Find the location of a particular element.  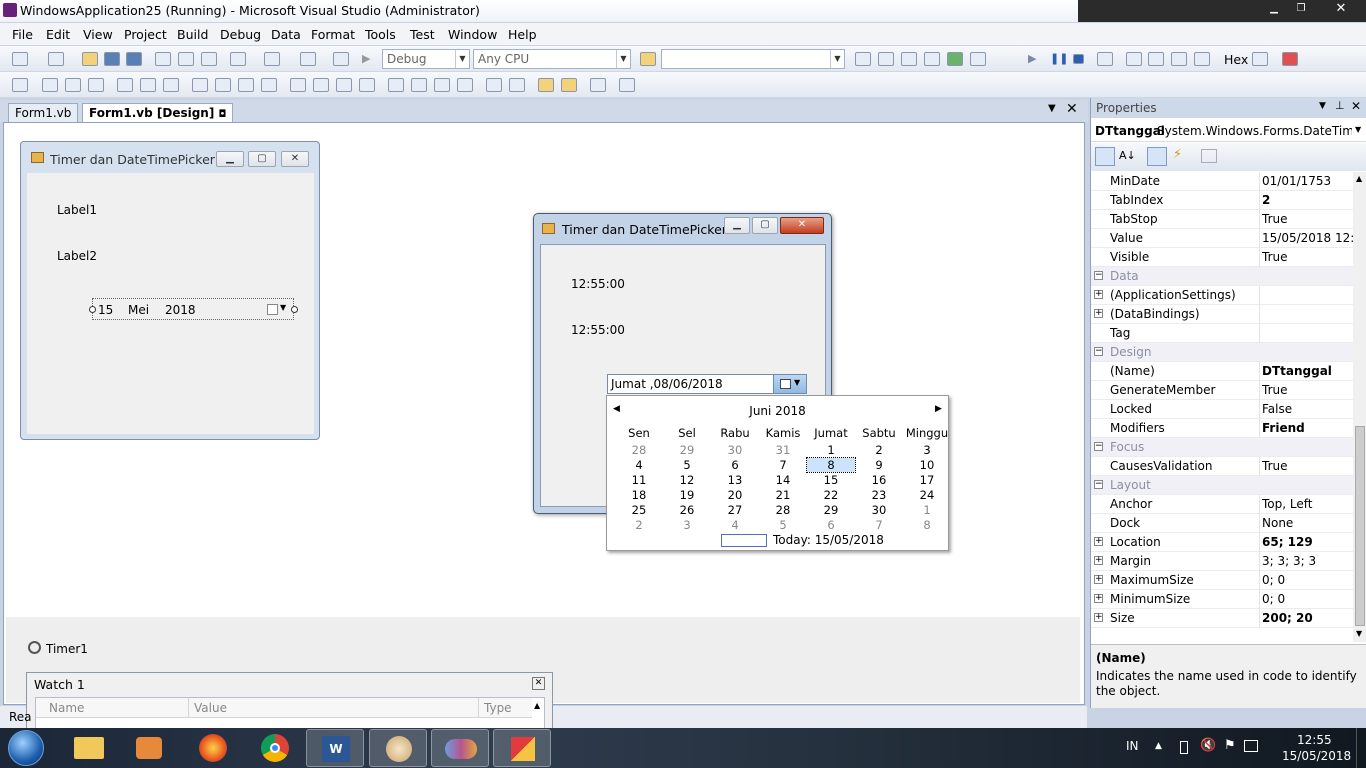

show-desktop-button is located at coordinates (1361, 748).